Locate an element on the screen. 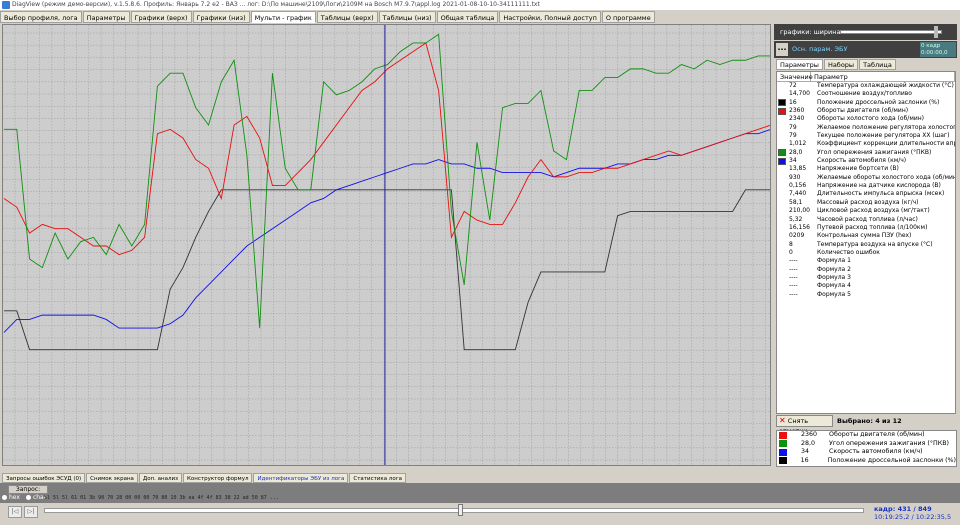 Image resolution: width=960 pixels, height=525 pixels. param-row: ---- Формула 4 is located at coordinates (866, 286).